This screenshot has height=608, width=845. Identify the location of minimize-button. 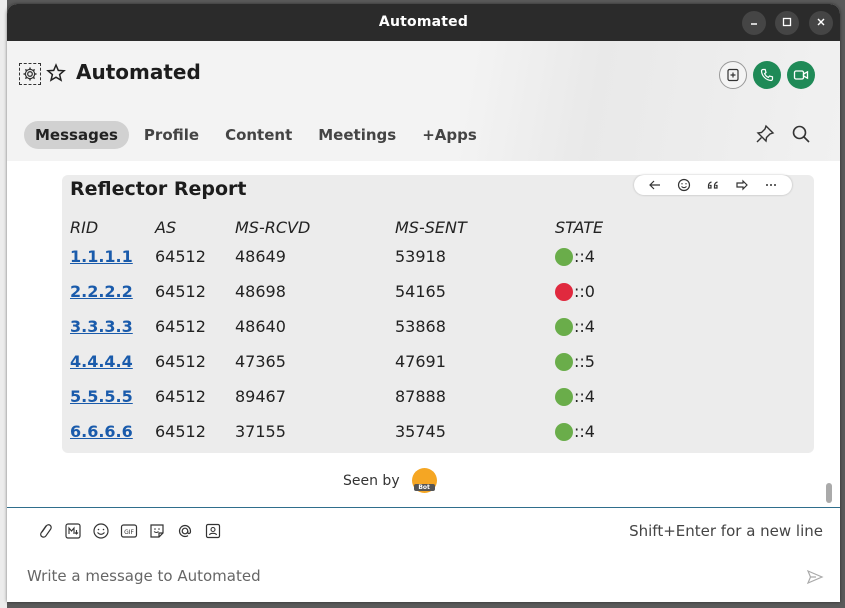
(754, 23).